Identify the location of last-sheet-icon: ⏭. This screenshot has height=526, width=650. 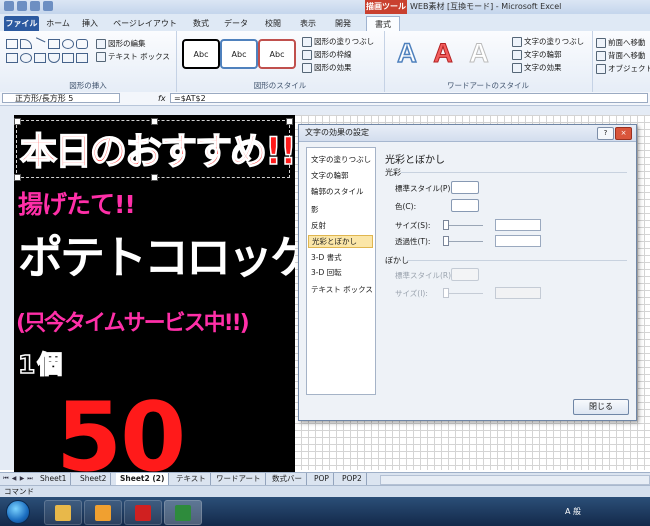
(30, 479).